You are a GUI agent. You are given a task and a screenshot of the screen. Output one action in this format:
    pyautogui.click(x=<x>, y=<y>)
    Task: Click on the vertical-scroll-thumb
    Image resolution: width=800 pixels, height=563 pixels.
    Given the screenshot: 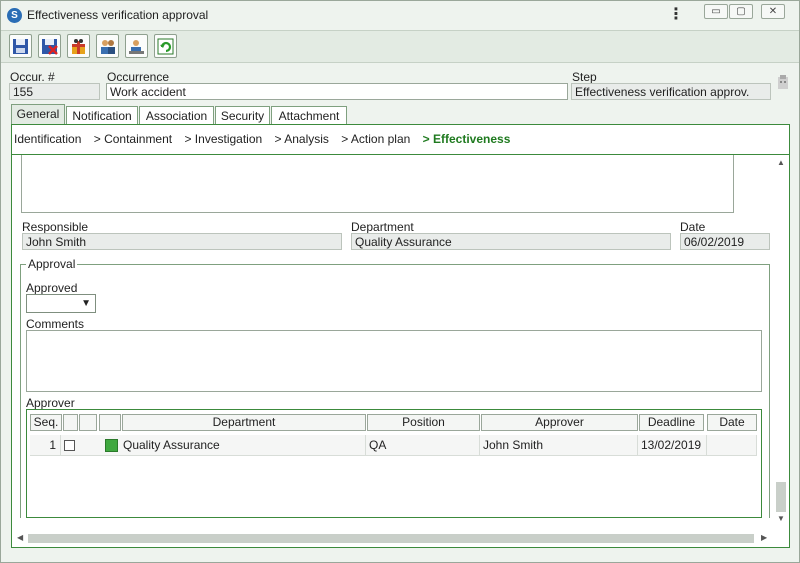 What is the action you would take?
    pyautogui.click(x=781, y=497)
    